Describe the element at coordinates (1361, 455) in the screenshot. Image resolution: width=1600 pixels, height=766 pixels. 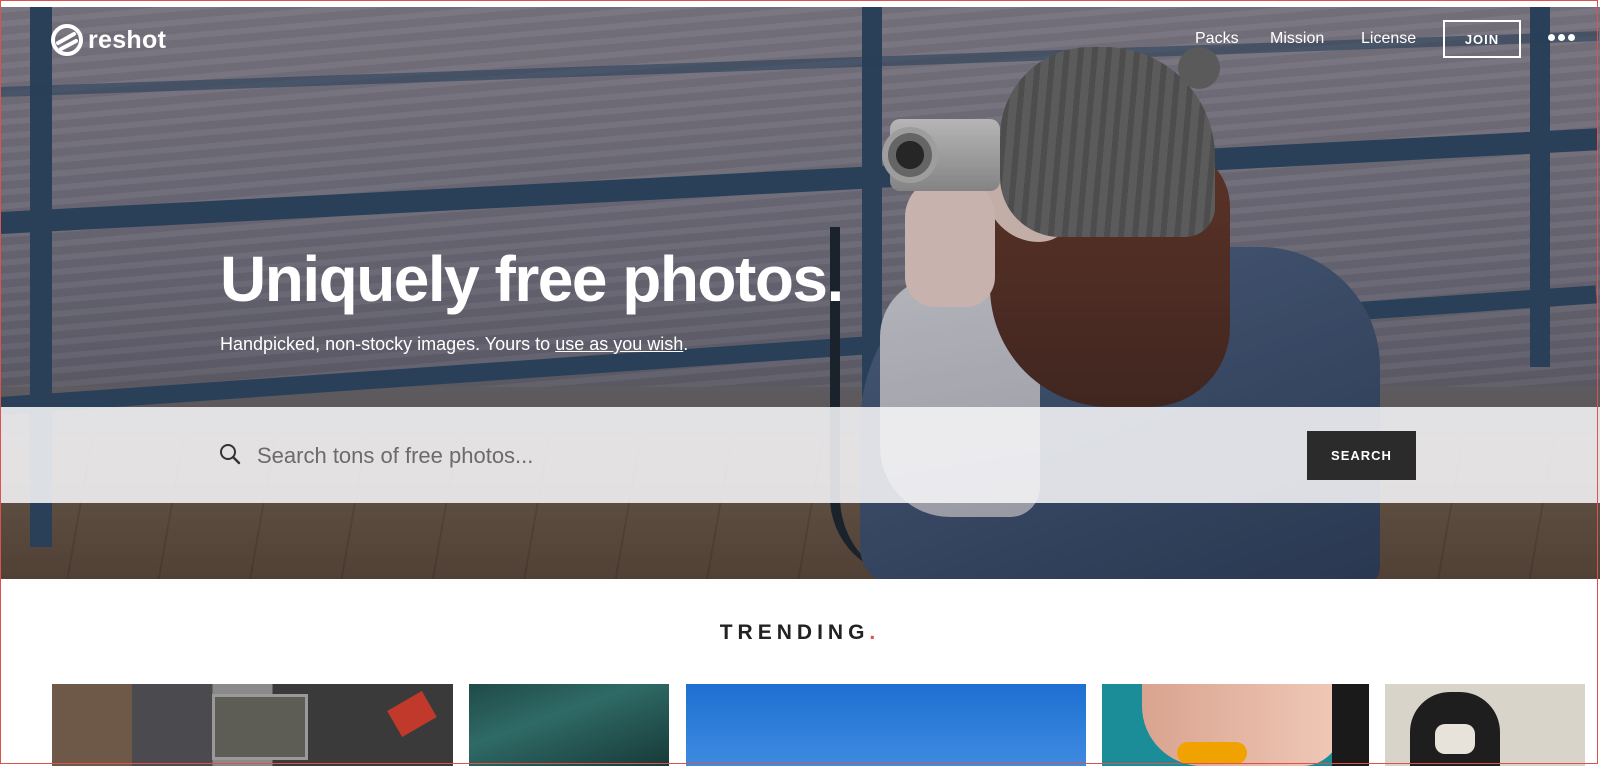
I see `search-button: SEARCH` at that location.